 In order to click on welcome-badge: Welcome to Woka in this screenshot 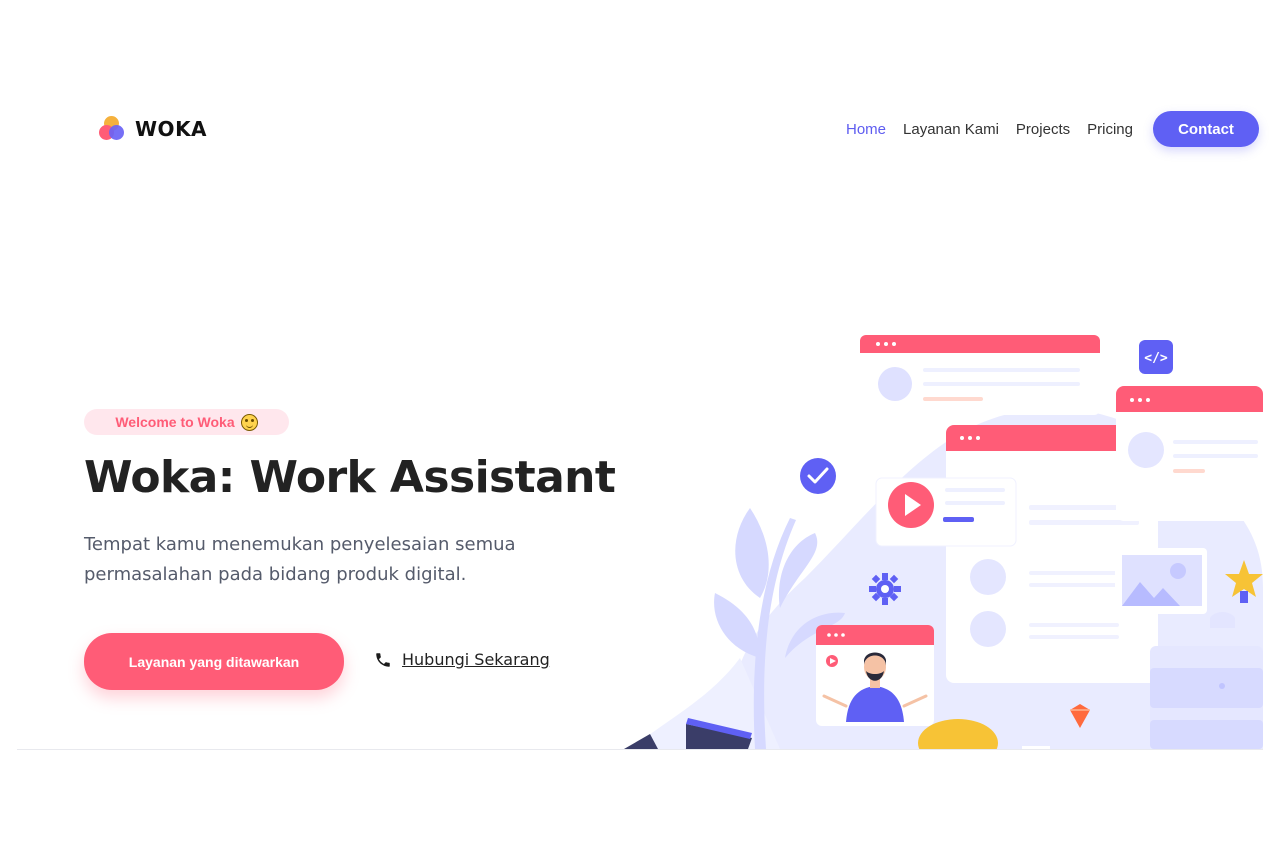, I will do `click(186, 422)`.